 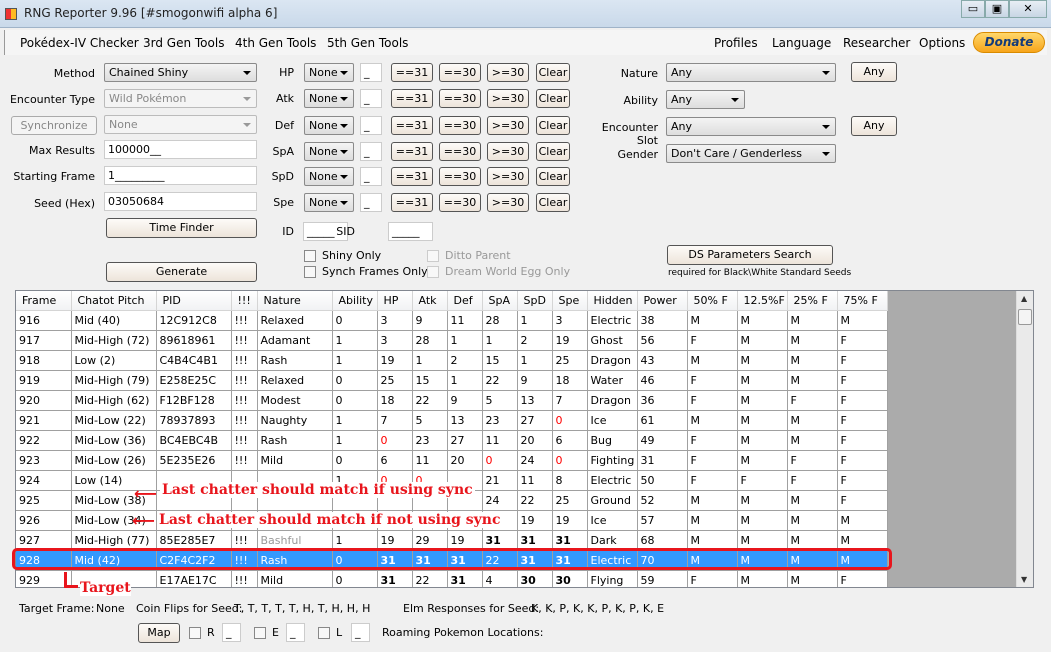 What do you see at coordinates (355, 301) in the screenshot?
I see `column-header: Ability` at bounding box center [355, 301].